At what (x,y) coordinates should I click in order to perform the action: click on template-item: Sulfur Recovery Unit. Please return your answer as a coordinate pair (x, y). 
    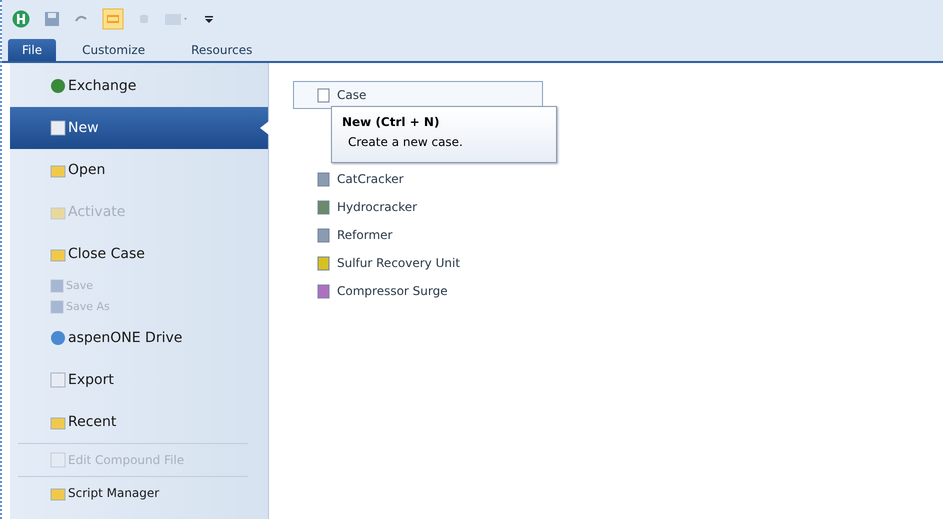
    Looking at the image, I should click on (388, 263).